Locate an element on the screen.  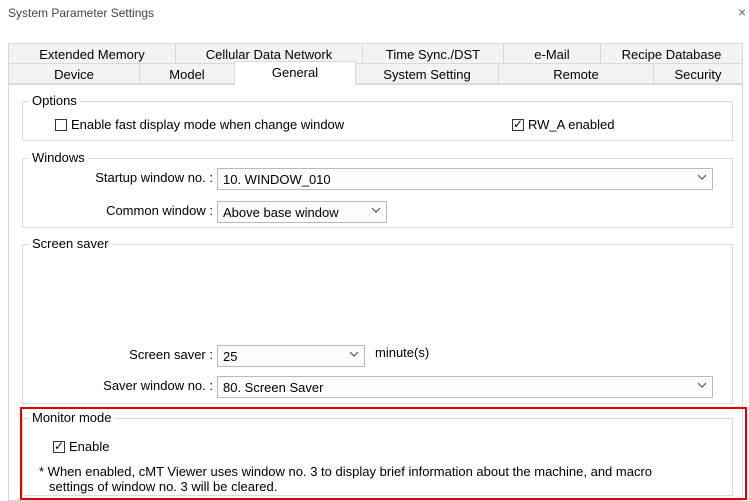
saver-window-label: Saver window no. : is located at coordinates (158, 385).